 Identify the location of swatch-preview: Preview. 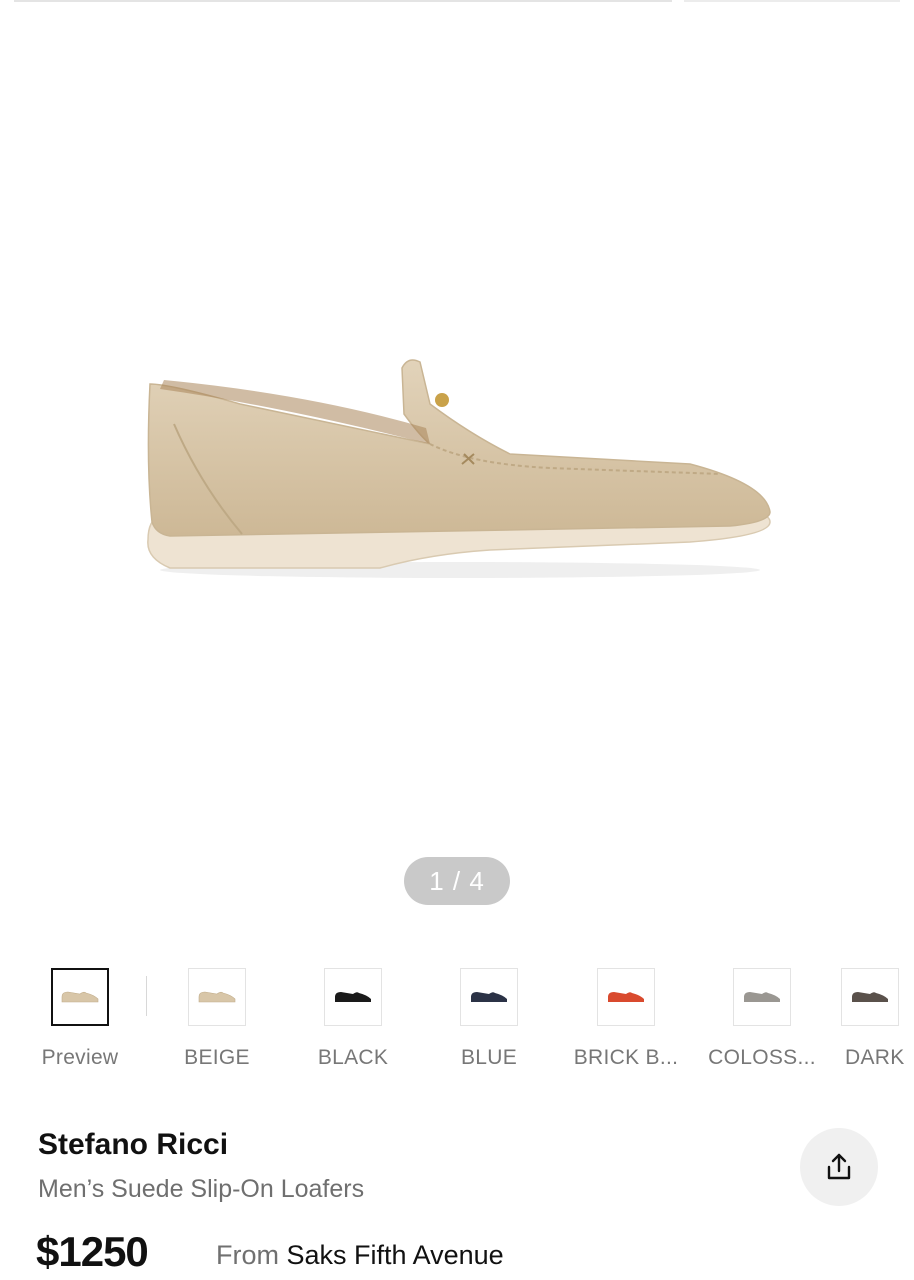
(80, 1023).